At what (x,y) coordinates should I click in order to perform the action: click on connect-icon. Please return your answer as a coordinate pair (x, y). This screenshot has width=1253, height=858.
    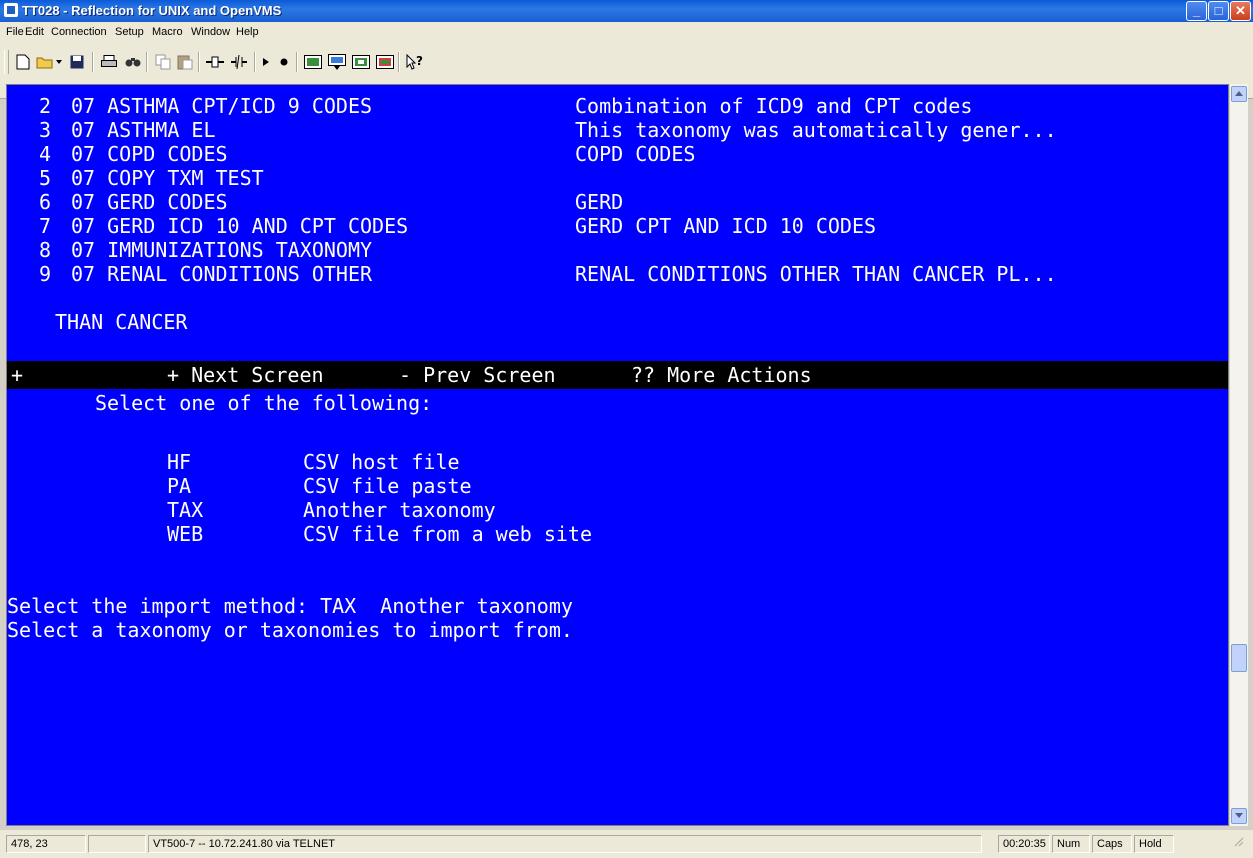
    Looking at the image, I should click on (215, 62).